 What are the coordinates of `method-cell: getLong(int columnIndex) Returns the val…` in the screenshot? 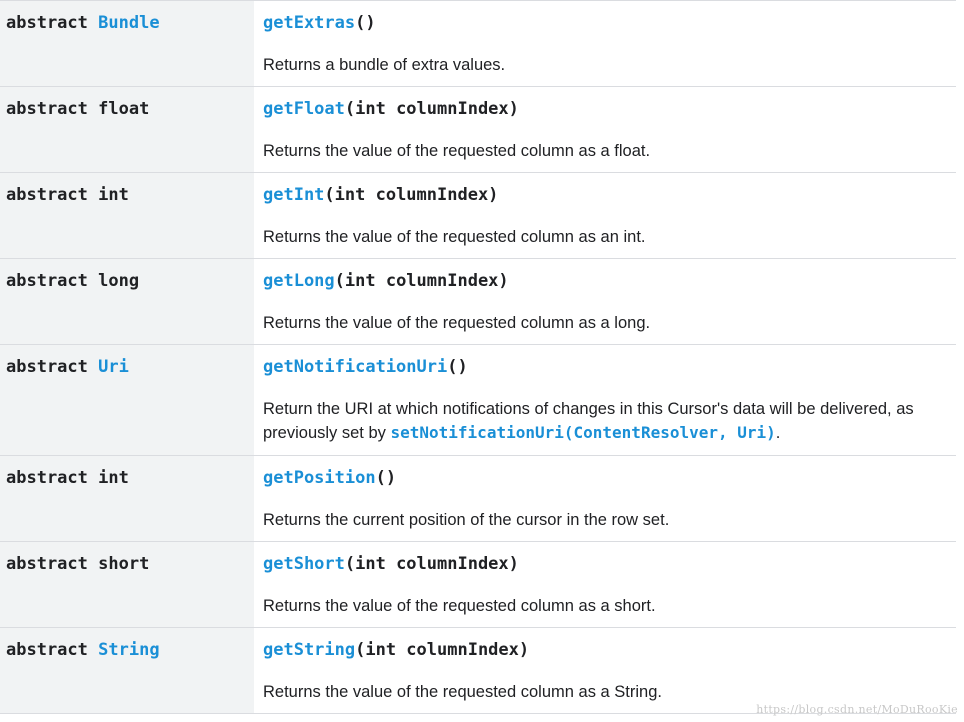 It's located at (605, 301).